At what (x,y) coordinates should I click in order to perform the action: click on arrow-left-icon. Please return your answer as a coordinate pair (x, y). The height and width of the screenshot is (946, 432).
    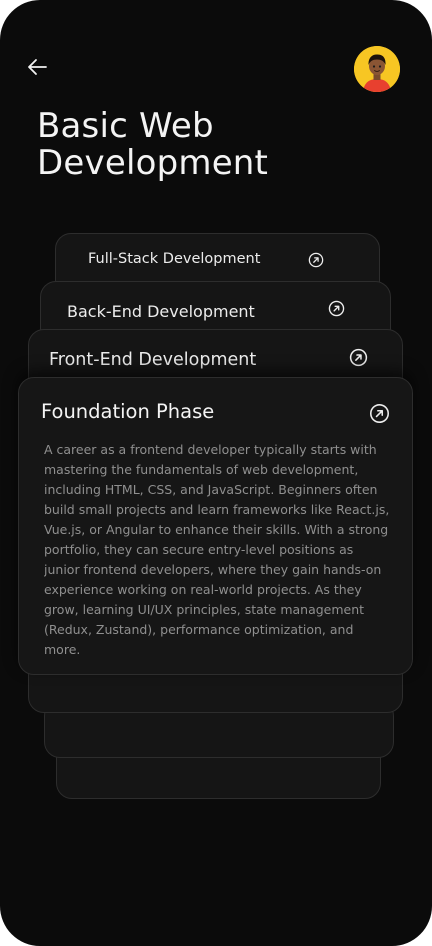
    Looking at the image, I should click on (37, 67).